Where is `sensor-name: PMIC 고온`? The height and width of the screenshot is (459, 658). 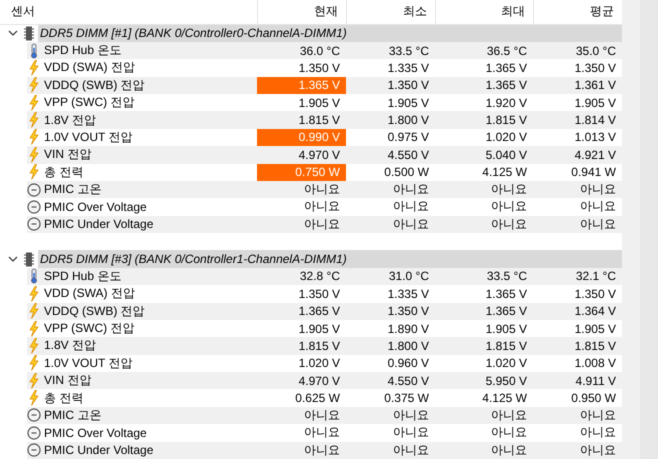 sensor-name: PMIC 고온 is located at coordinates (73, 415).